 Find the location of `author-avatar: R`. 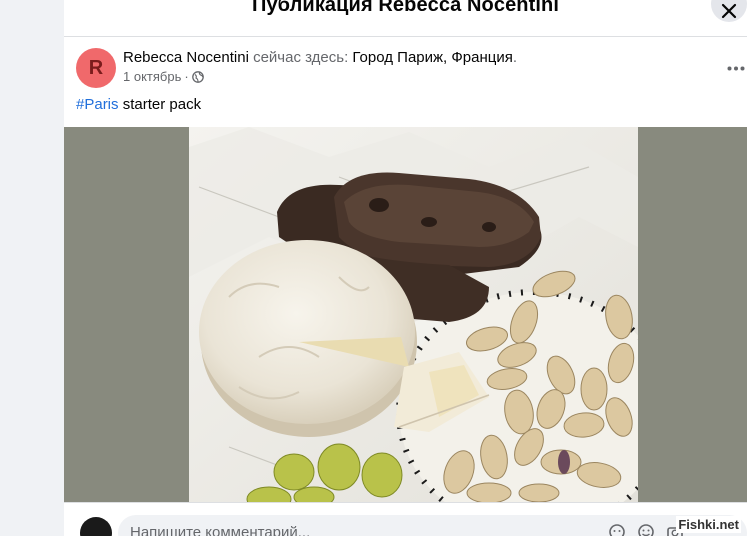

author-avatar: R is located at coordinates (96, 68).